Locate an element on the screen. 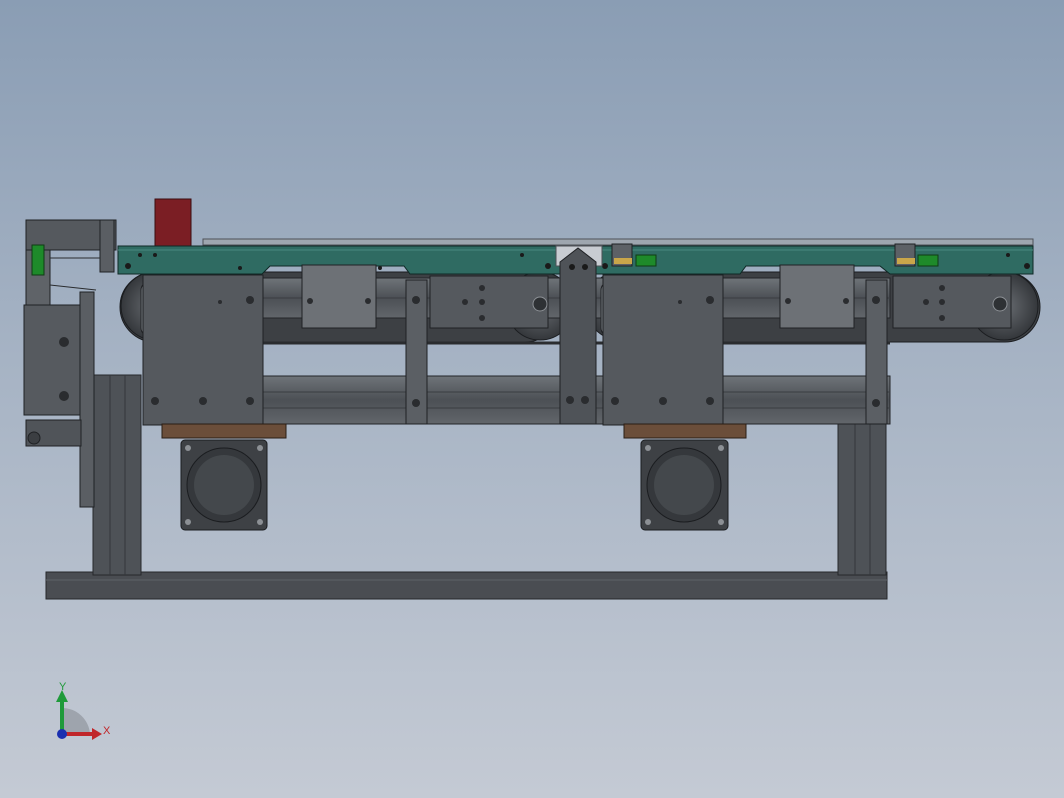  center-bracket is located at coordinates (579, 335).